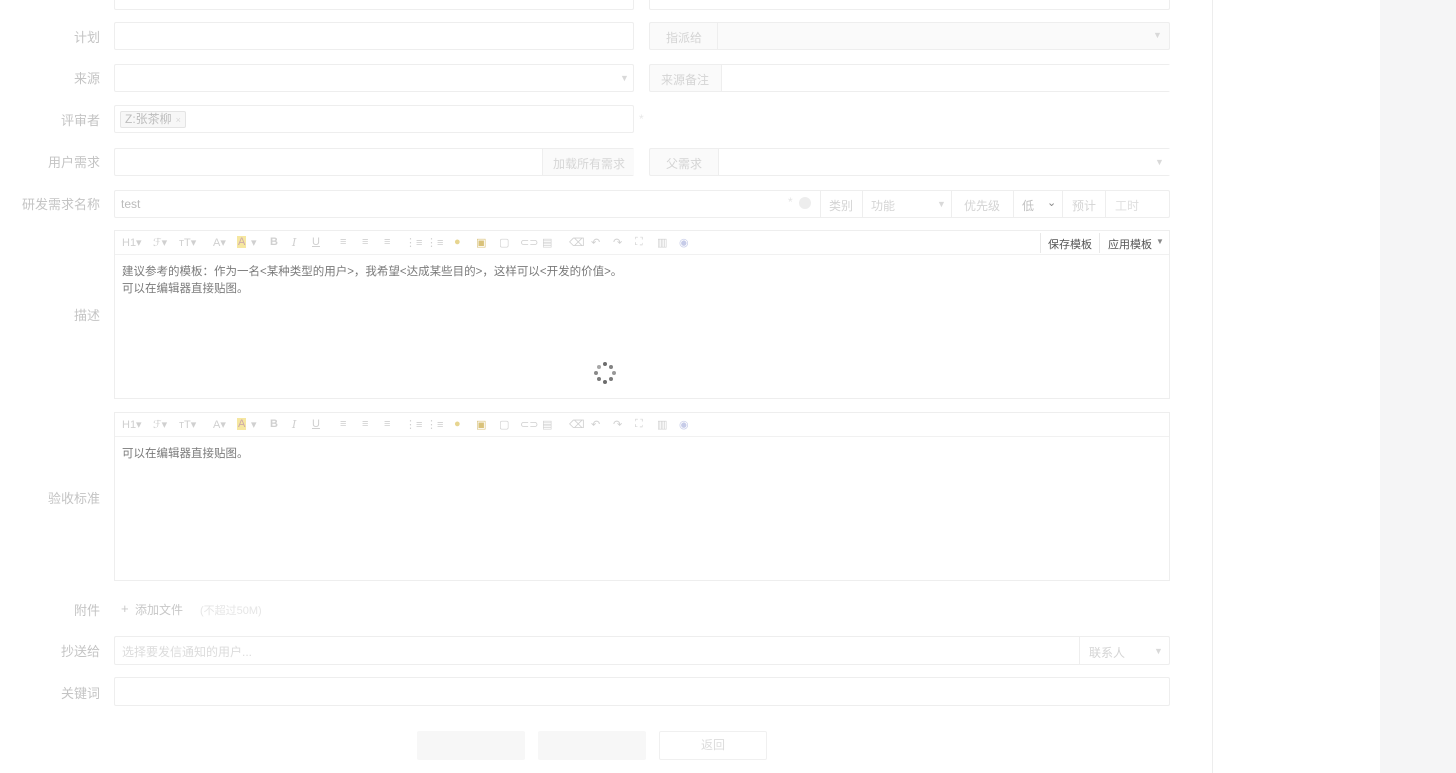 The width and height of the screenshot is (1456, 773). Describe the element at coordinates (909, 36) in the screenshot. I see `assign-select: 指派给 ▼` at that location.